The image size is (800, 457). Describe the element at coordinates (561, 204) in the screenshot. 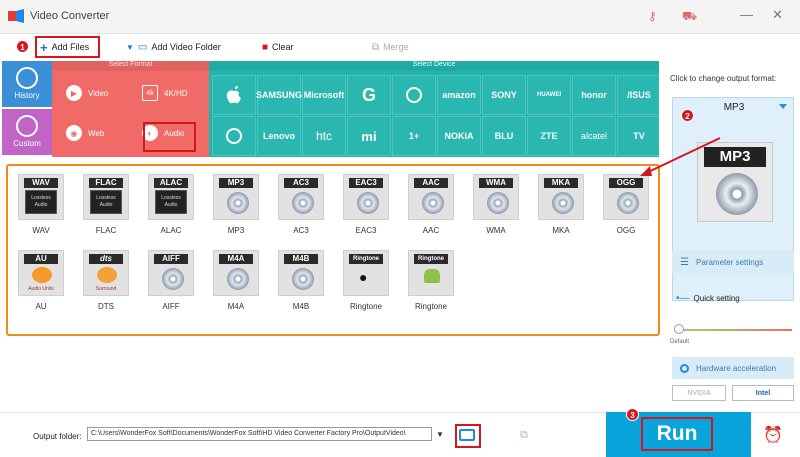

I see `format-mka: MKA MKA` at that location.